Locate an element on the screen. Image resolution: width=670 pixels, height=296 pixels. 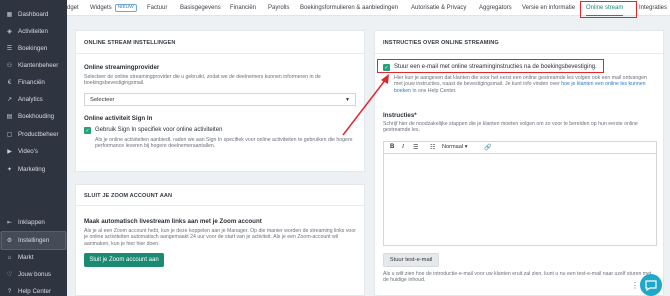
sidebar-item-klantenbeheer: ⚇ Klantenbeheer is located at coordinates (33, 65).